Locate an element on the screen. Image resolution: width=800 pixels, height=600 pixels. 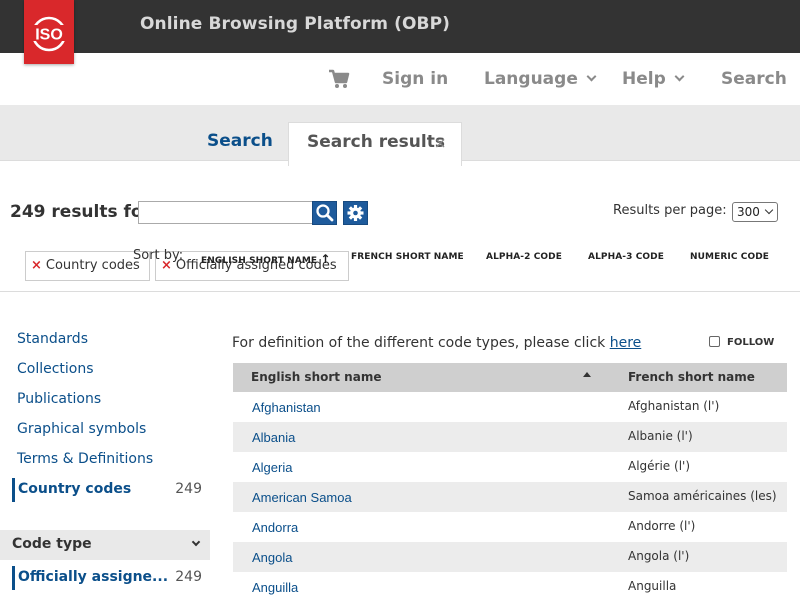
results-per-page-select: 300 is located at coordinates (755, 212).